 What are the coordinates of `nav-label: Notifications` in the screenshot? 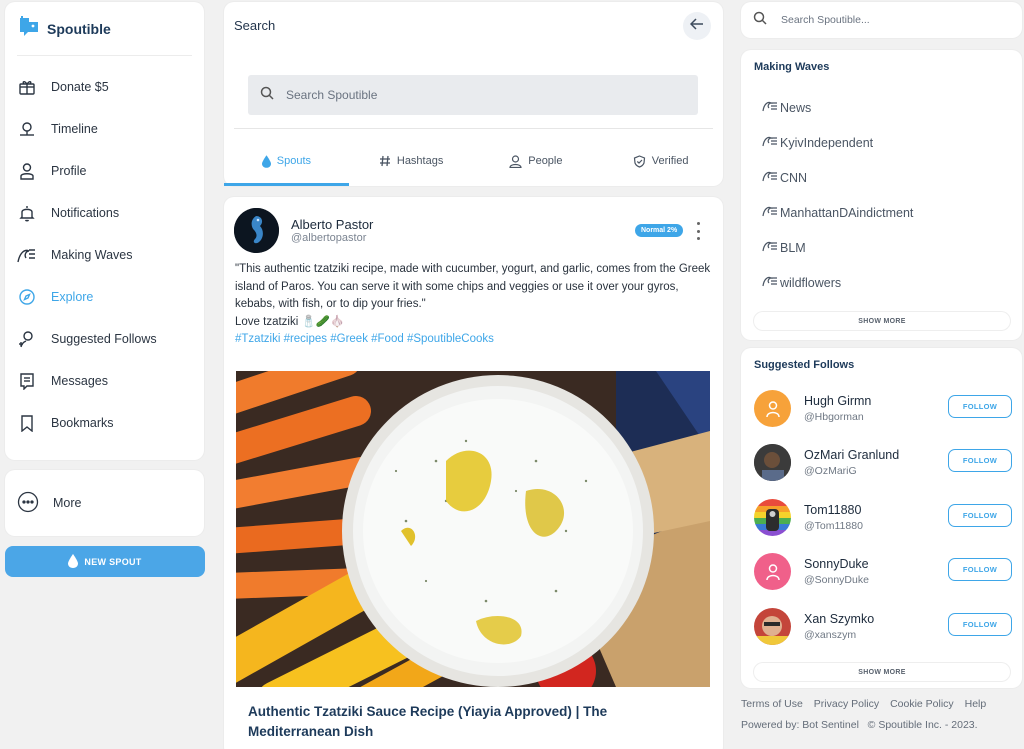 It's located at (85, 213).